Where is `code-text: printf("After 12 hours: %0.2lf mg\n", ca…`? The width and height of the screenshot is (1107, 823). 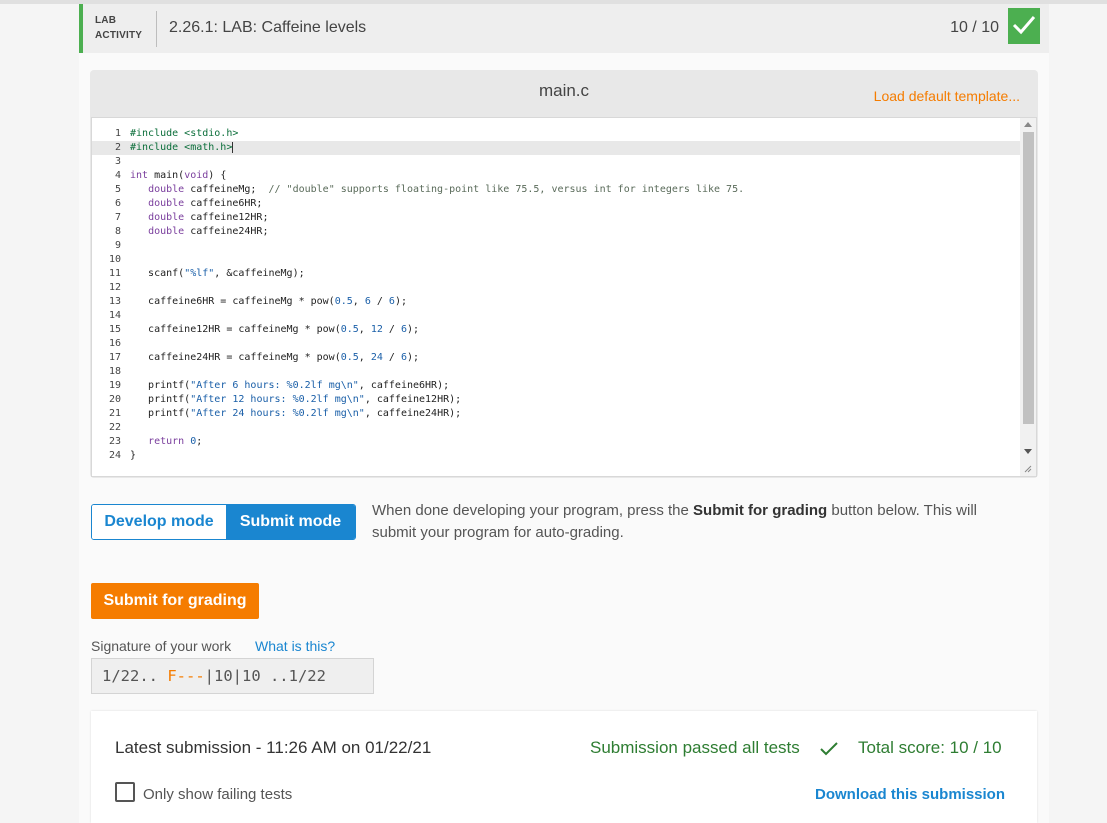
code-text: printf("After 12 hours: %0.2lf mg\n", ca… is located at coordinates (293, 400).